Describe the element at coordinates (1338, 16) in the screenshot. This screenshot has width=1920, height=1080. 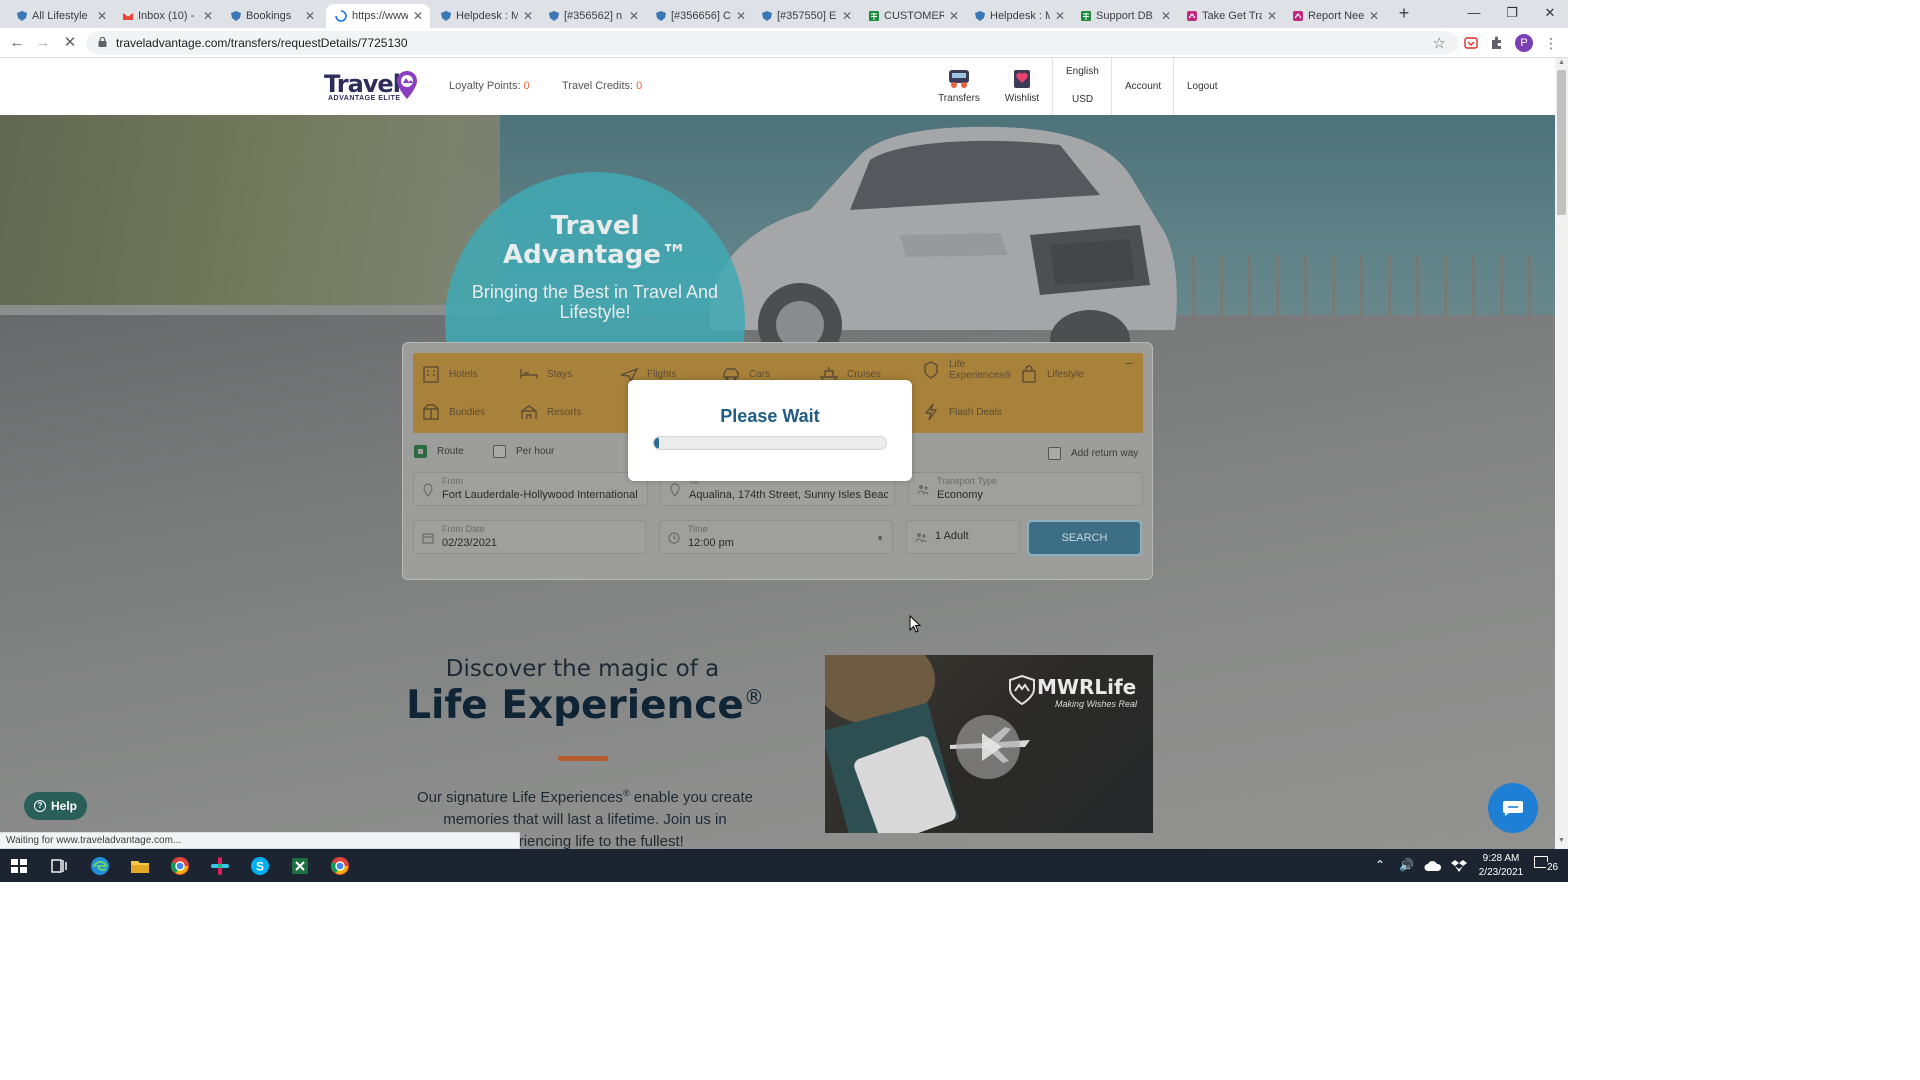
I see `browser-tab: Report Nee ✕` at that location.